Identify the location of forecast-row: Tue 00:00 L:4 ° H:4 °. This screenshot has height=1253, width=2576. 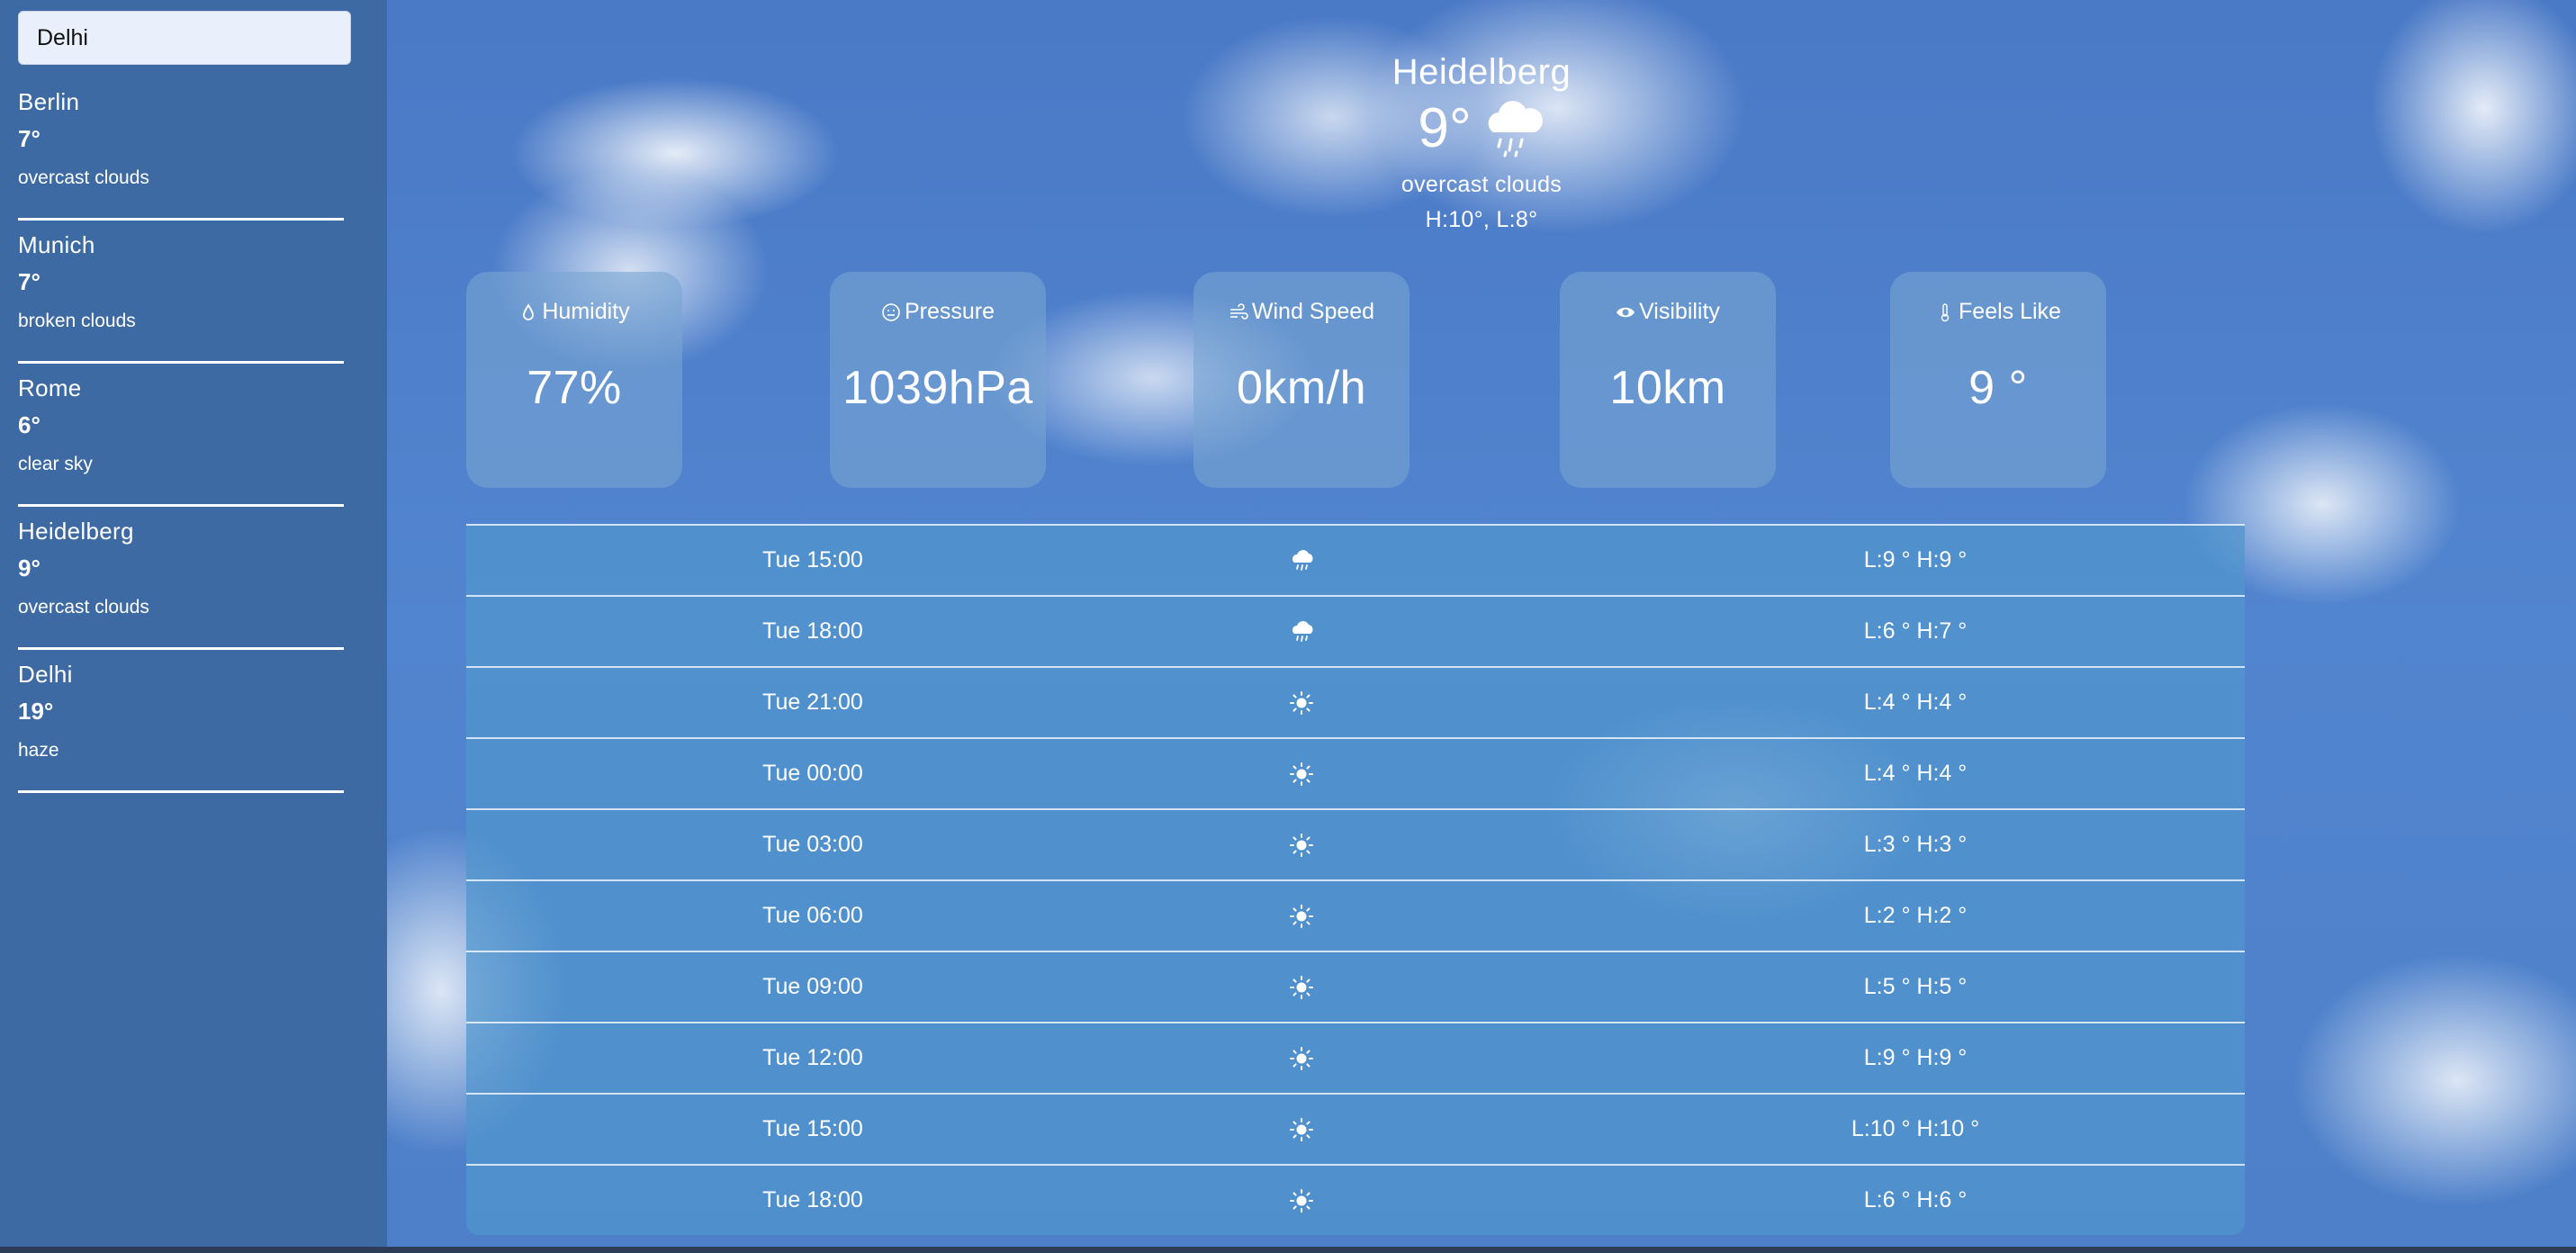
(1355, 772).